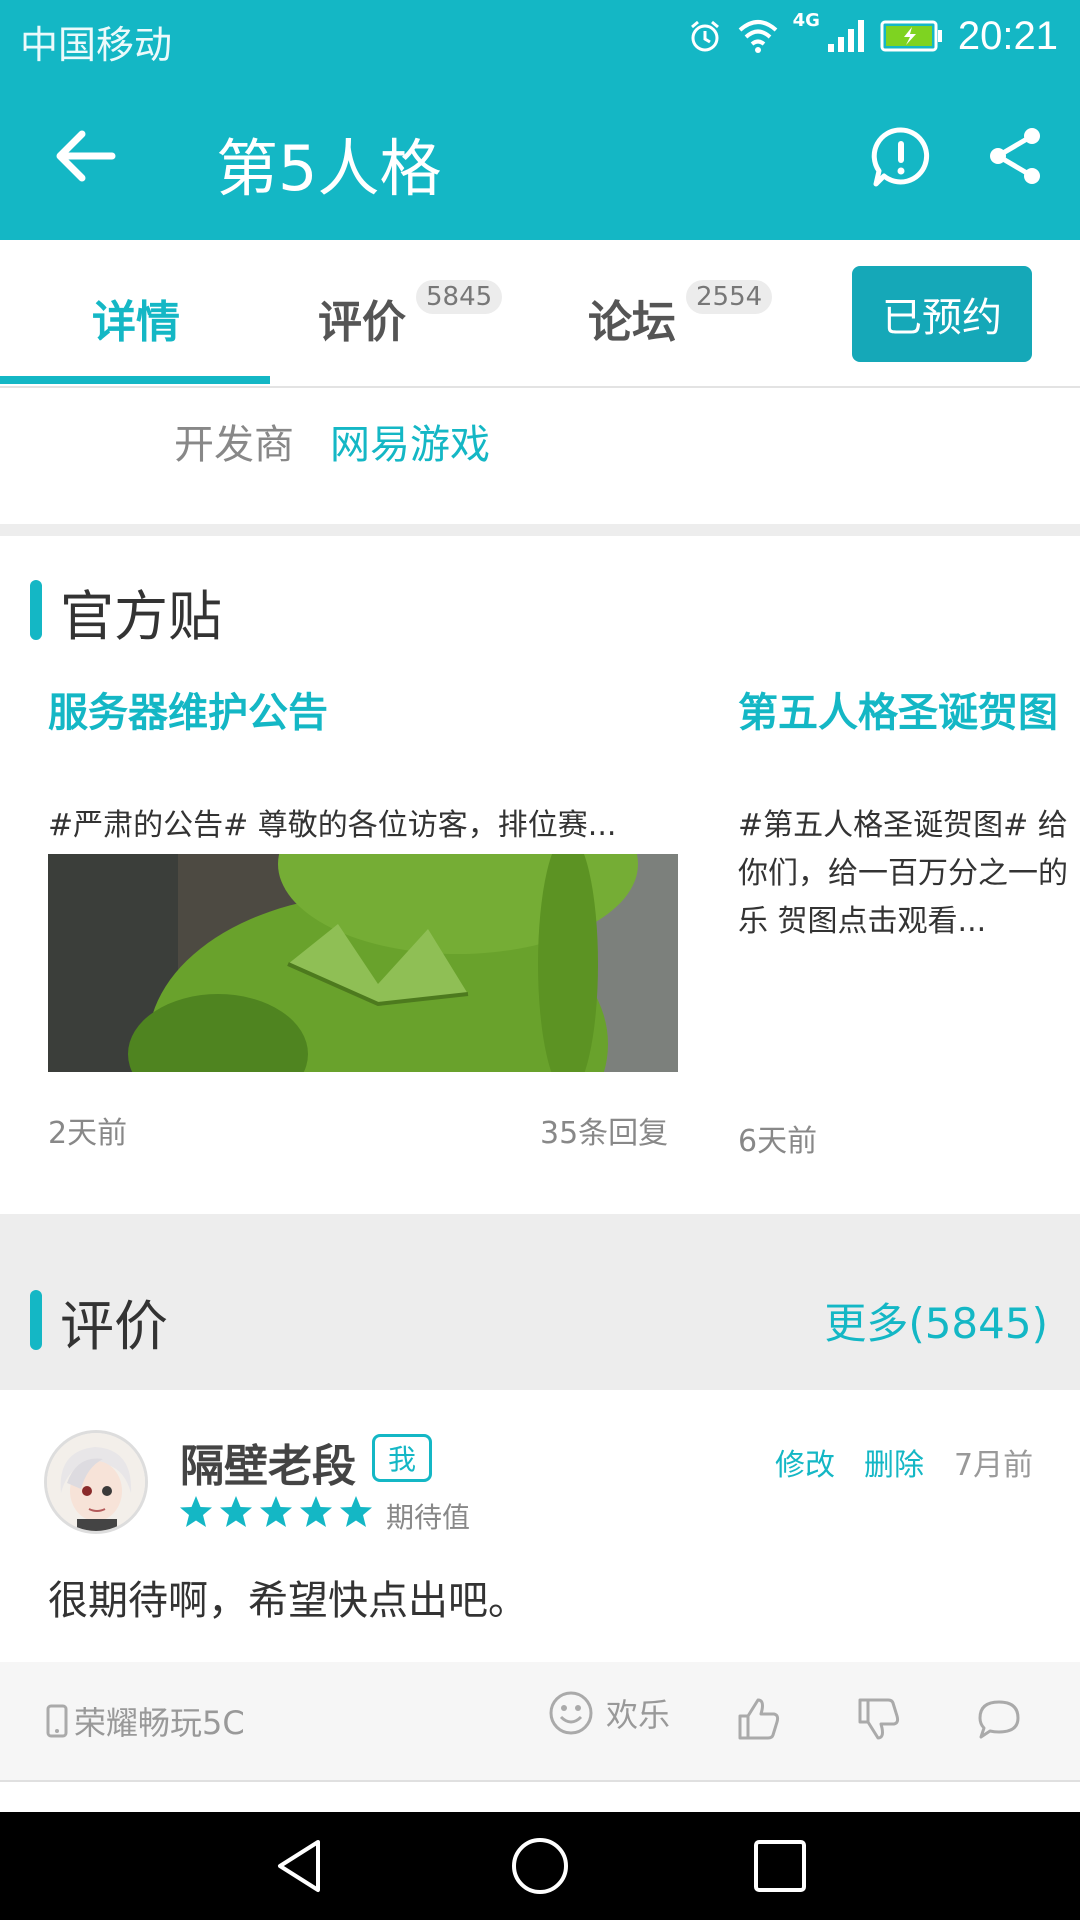 The height and width of the screenshot is (1920, 1080). Describe the element at coordinates (704, 36) in the screenshot. I see `alarm-icon` at that location.